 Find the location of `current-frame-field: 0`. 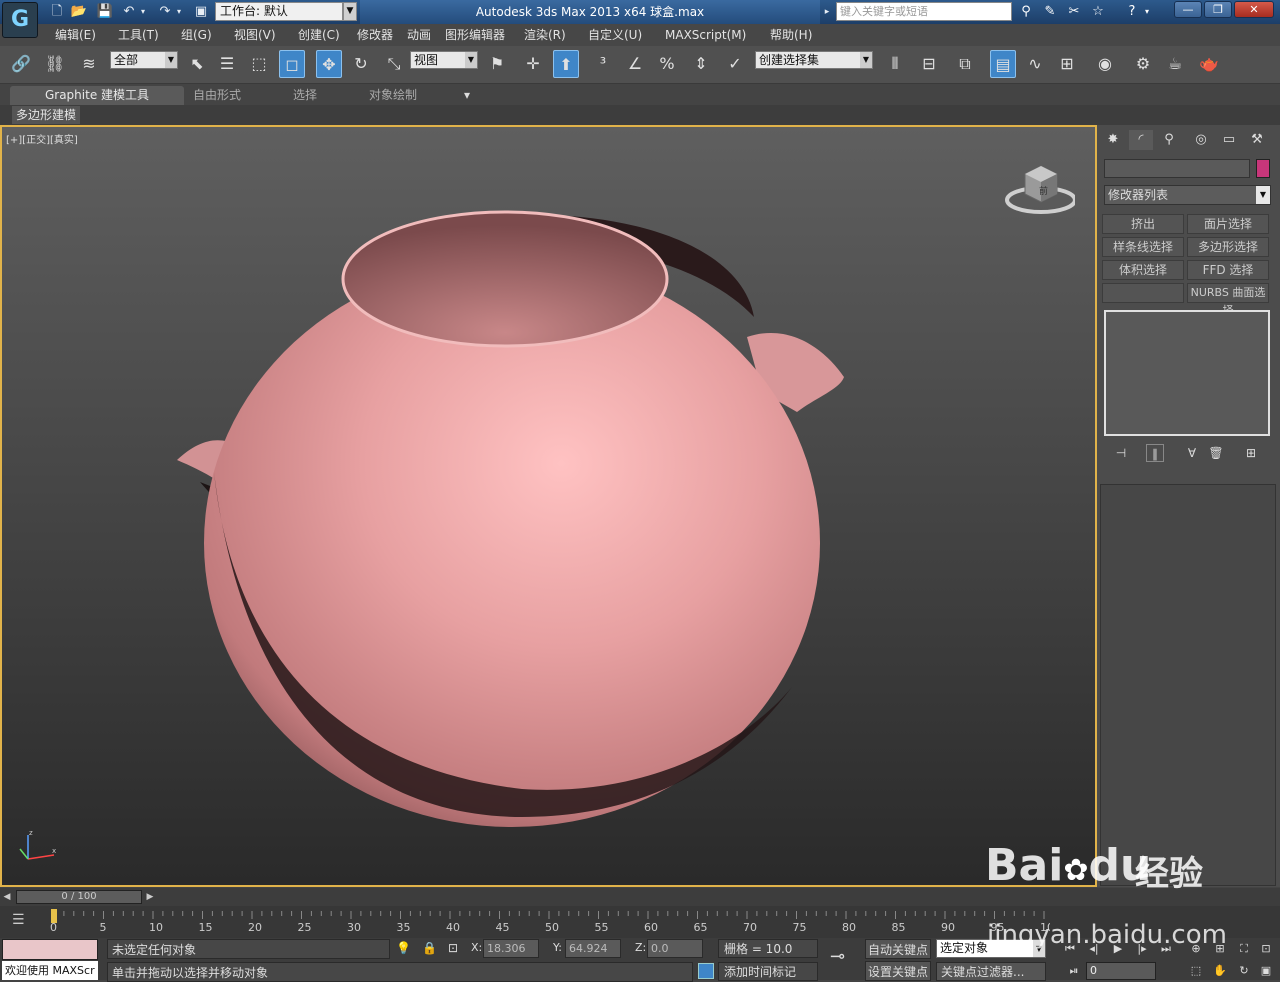

current-frame-field: 0 is located at coordinates (1121, 971).